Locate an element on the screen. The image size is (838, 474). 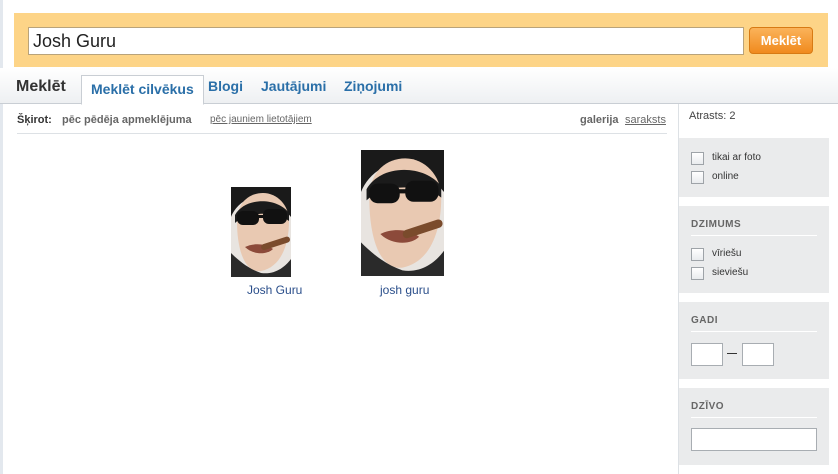
search-button: Meklēt is located at coordinates (781, 40).